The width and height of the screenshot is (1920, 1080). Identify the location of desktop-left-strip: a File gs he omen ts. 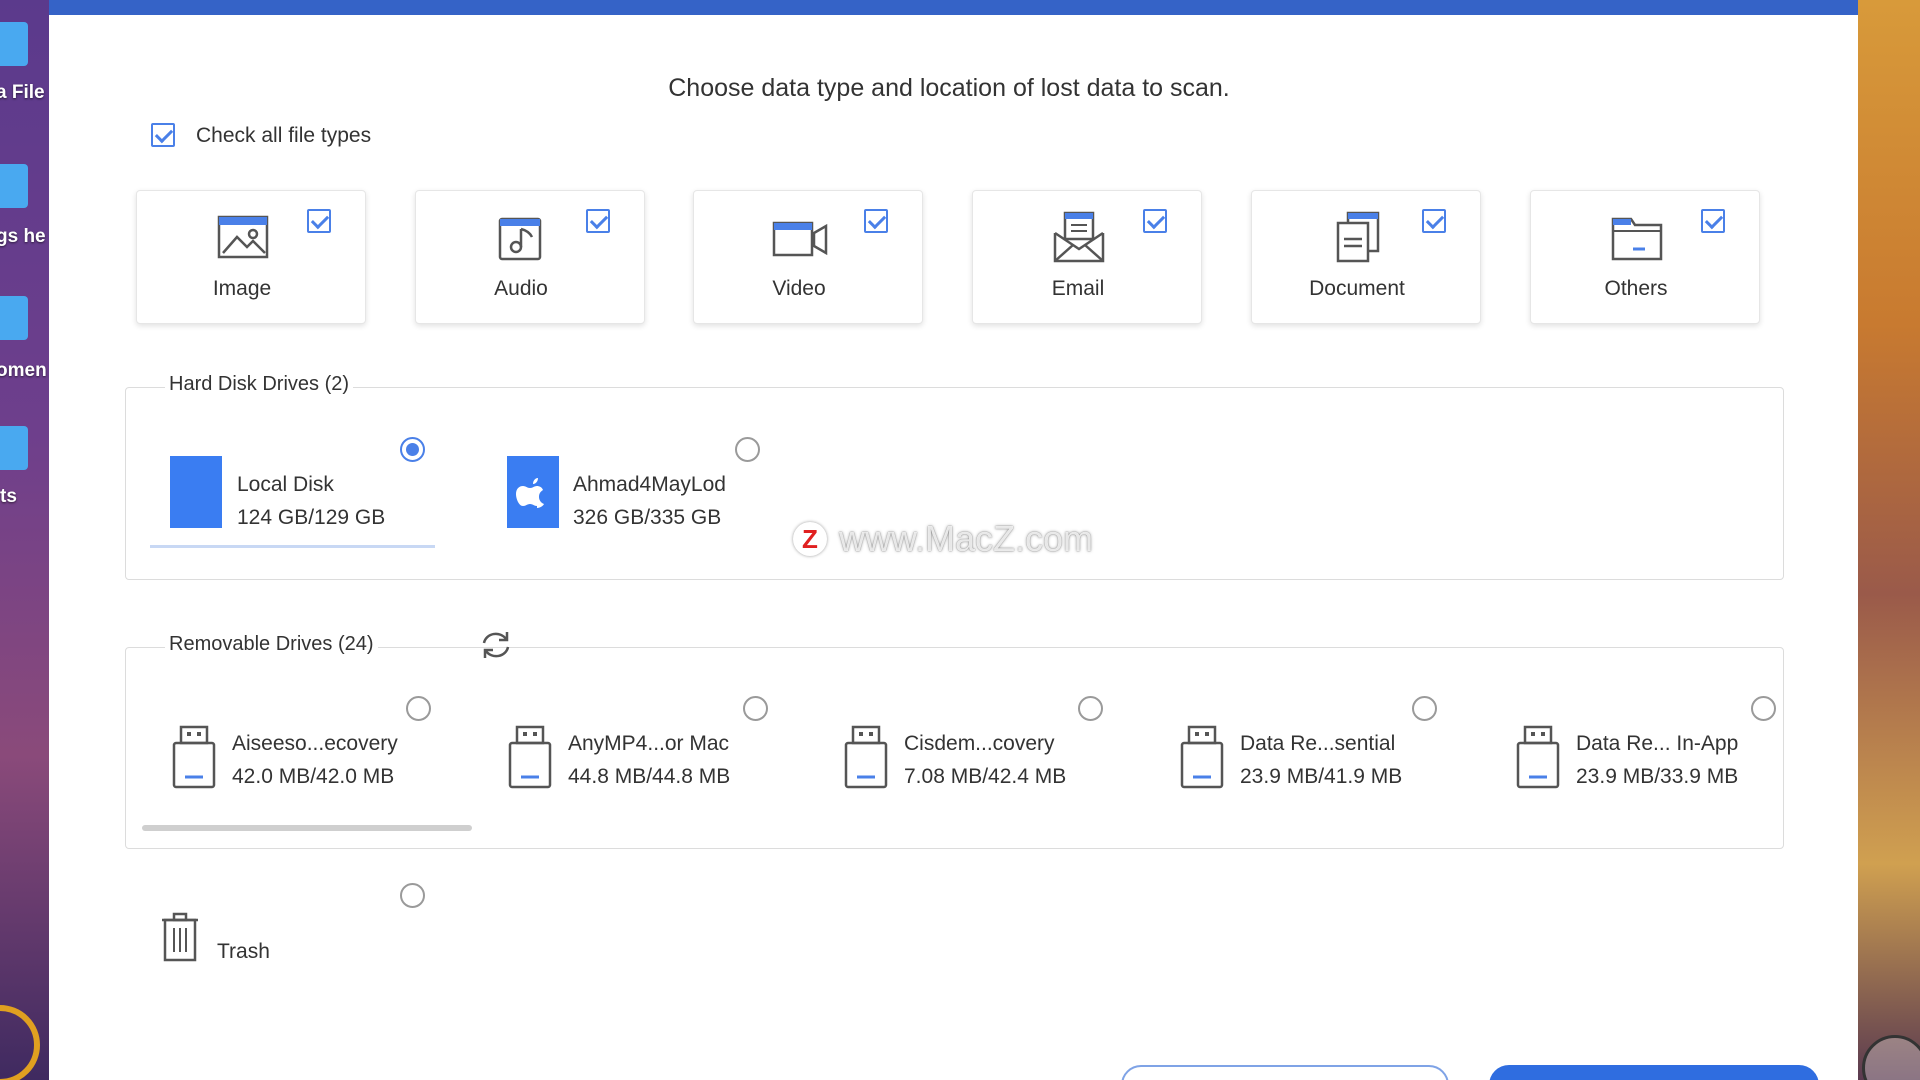
(24, 540).